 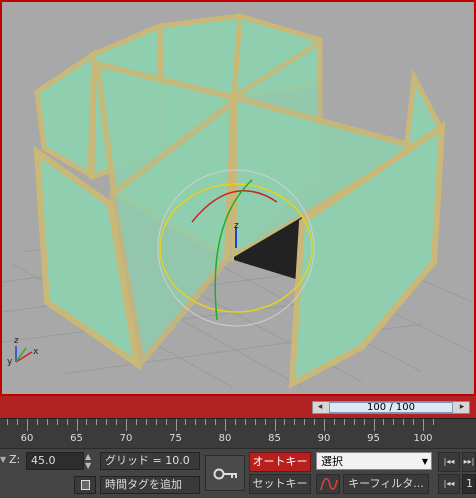 I want to click on time-slider-thumb: 100 / 100, so click(x=391, y=407).